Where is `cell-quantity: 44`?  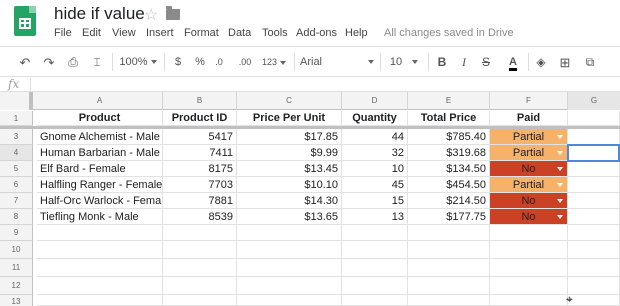 cell-quantity: 44 is located at coordinates (375, 137).